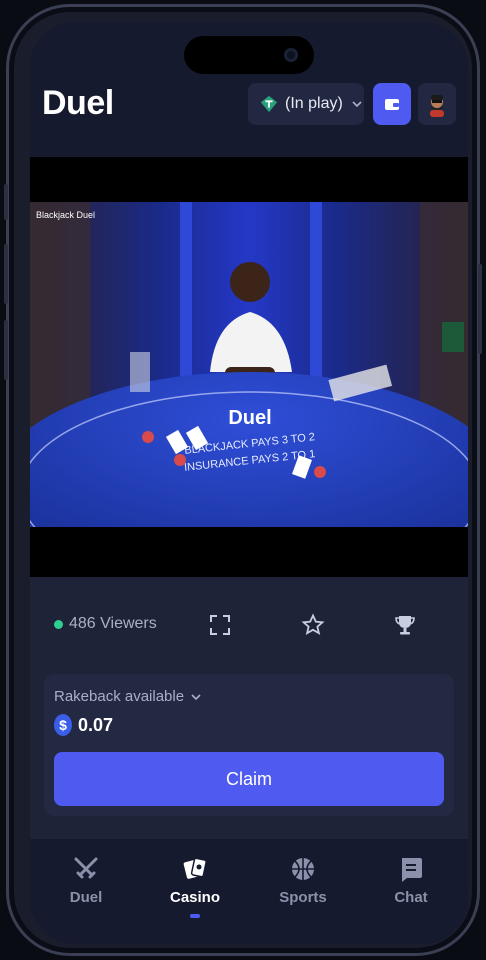  Describe the element at coordinates (96, 724) in the screenshot. I see `rakeback-value: 0.07` at that location.